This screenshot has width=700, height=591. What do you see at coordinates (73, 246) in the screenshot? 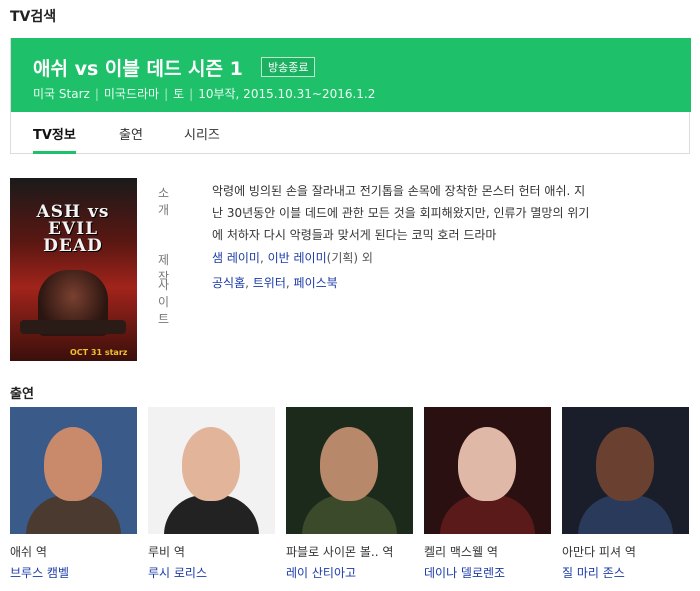
I see `poster-logo-line2: DEAD` at bounding box center [73, 246].